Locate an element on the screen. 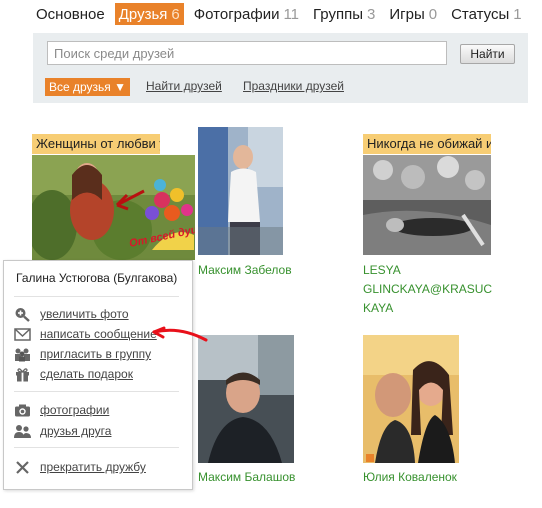  popup-person-name: Галина Устюгова (Булгакова) is located at coordinates (97, 278).